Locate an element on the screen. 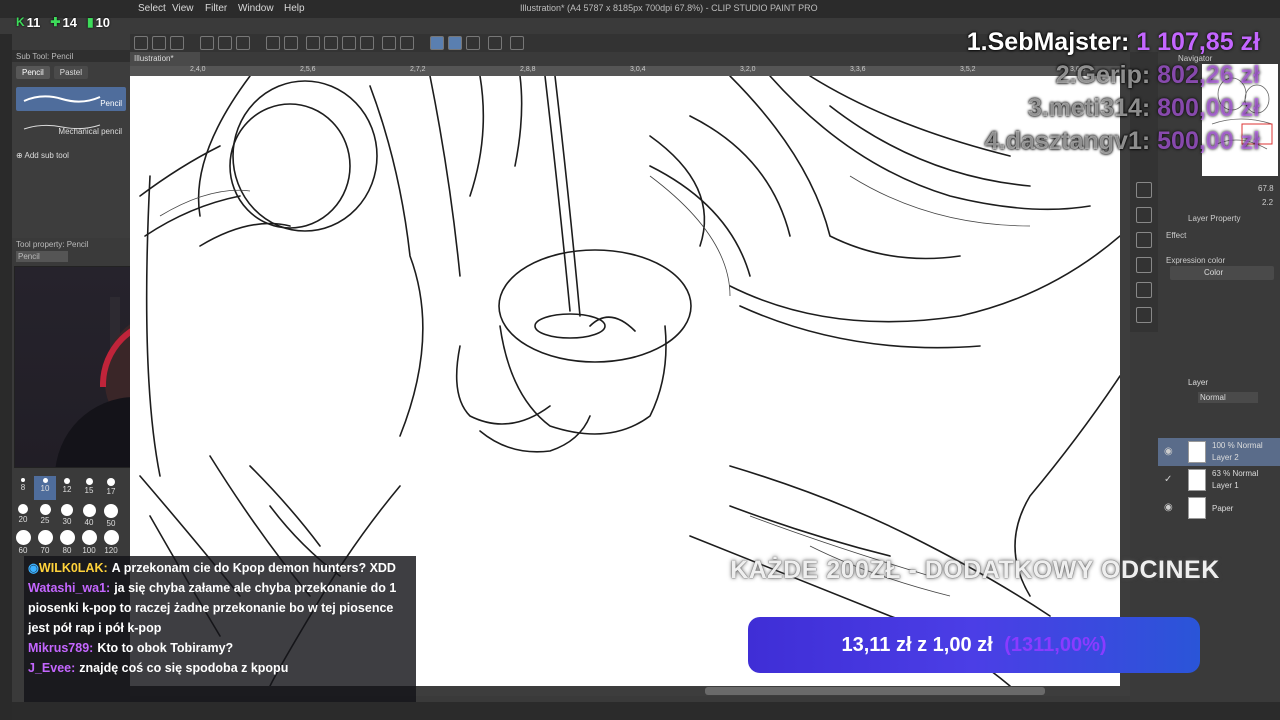  menu-view: View is located at coordinates (183, 8).